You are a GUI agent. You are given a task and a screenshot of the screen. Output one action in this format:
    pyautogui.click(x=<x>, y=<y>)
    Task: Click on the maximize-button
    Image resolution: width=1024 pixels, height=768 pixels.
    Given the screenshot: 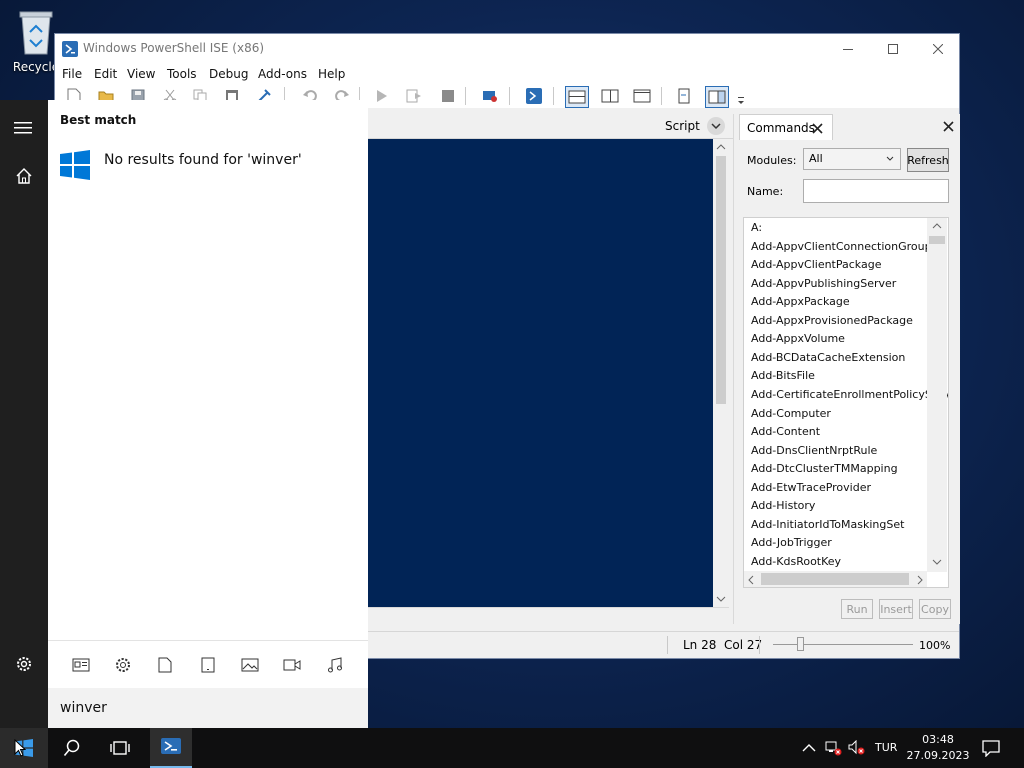 What is the action you would take?
    pyautogui.click(x=893, y=49)
    